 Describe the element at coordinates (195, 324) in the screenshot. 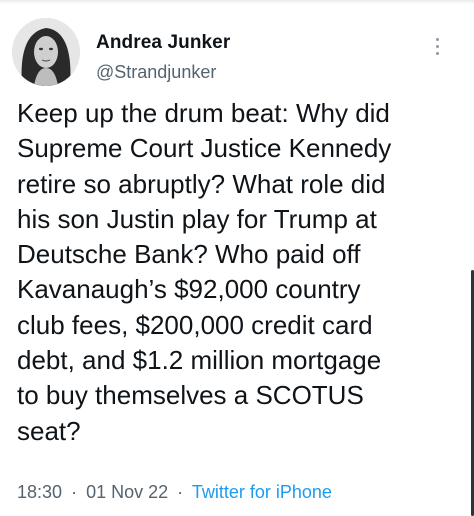

I see `tweet-text-line: club fees, $200,000 credit card` at that location.